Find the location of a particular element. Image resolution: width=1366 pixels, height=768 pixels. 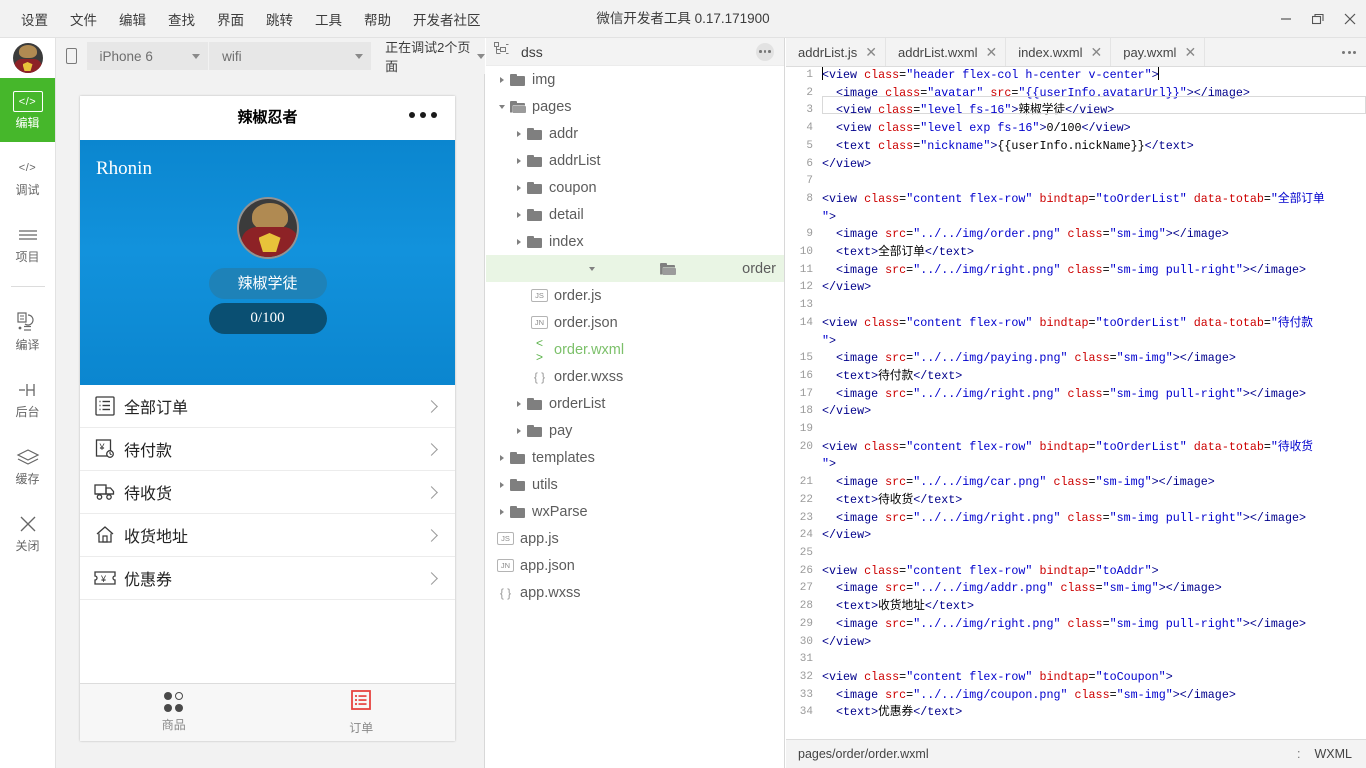

tree-node-pay: pay is located at coordinates (635, 430).